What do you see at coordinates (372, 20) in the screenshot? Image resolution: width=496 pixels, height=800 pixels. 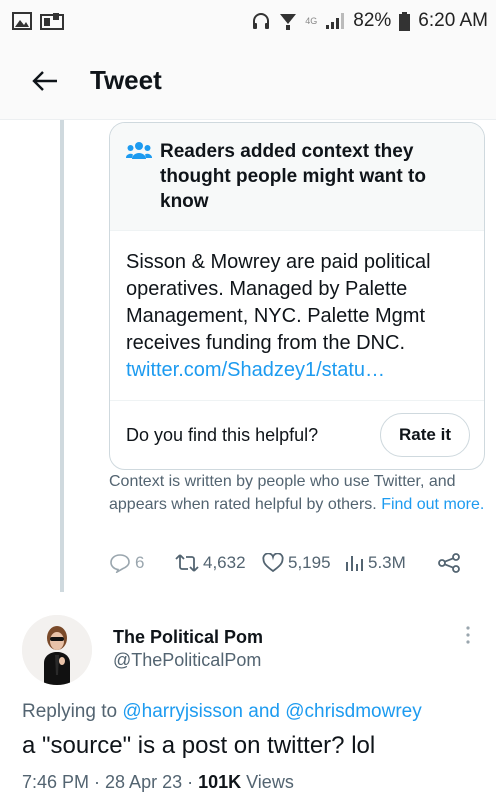 I see `battery-percent: 82%` at bounding box center [372, 20].